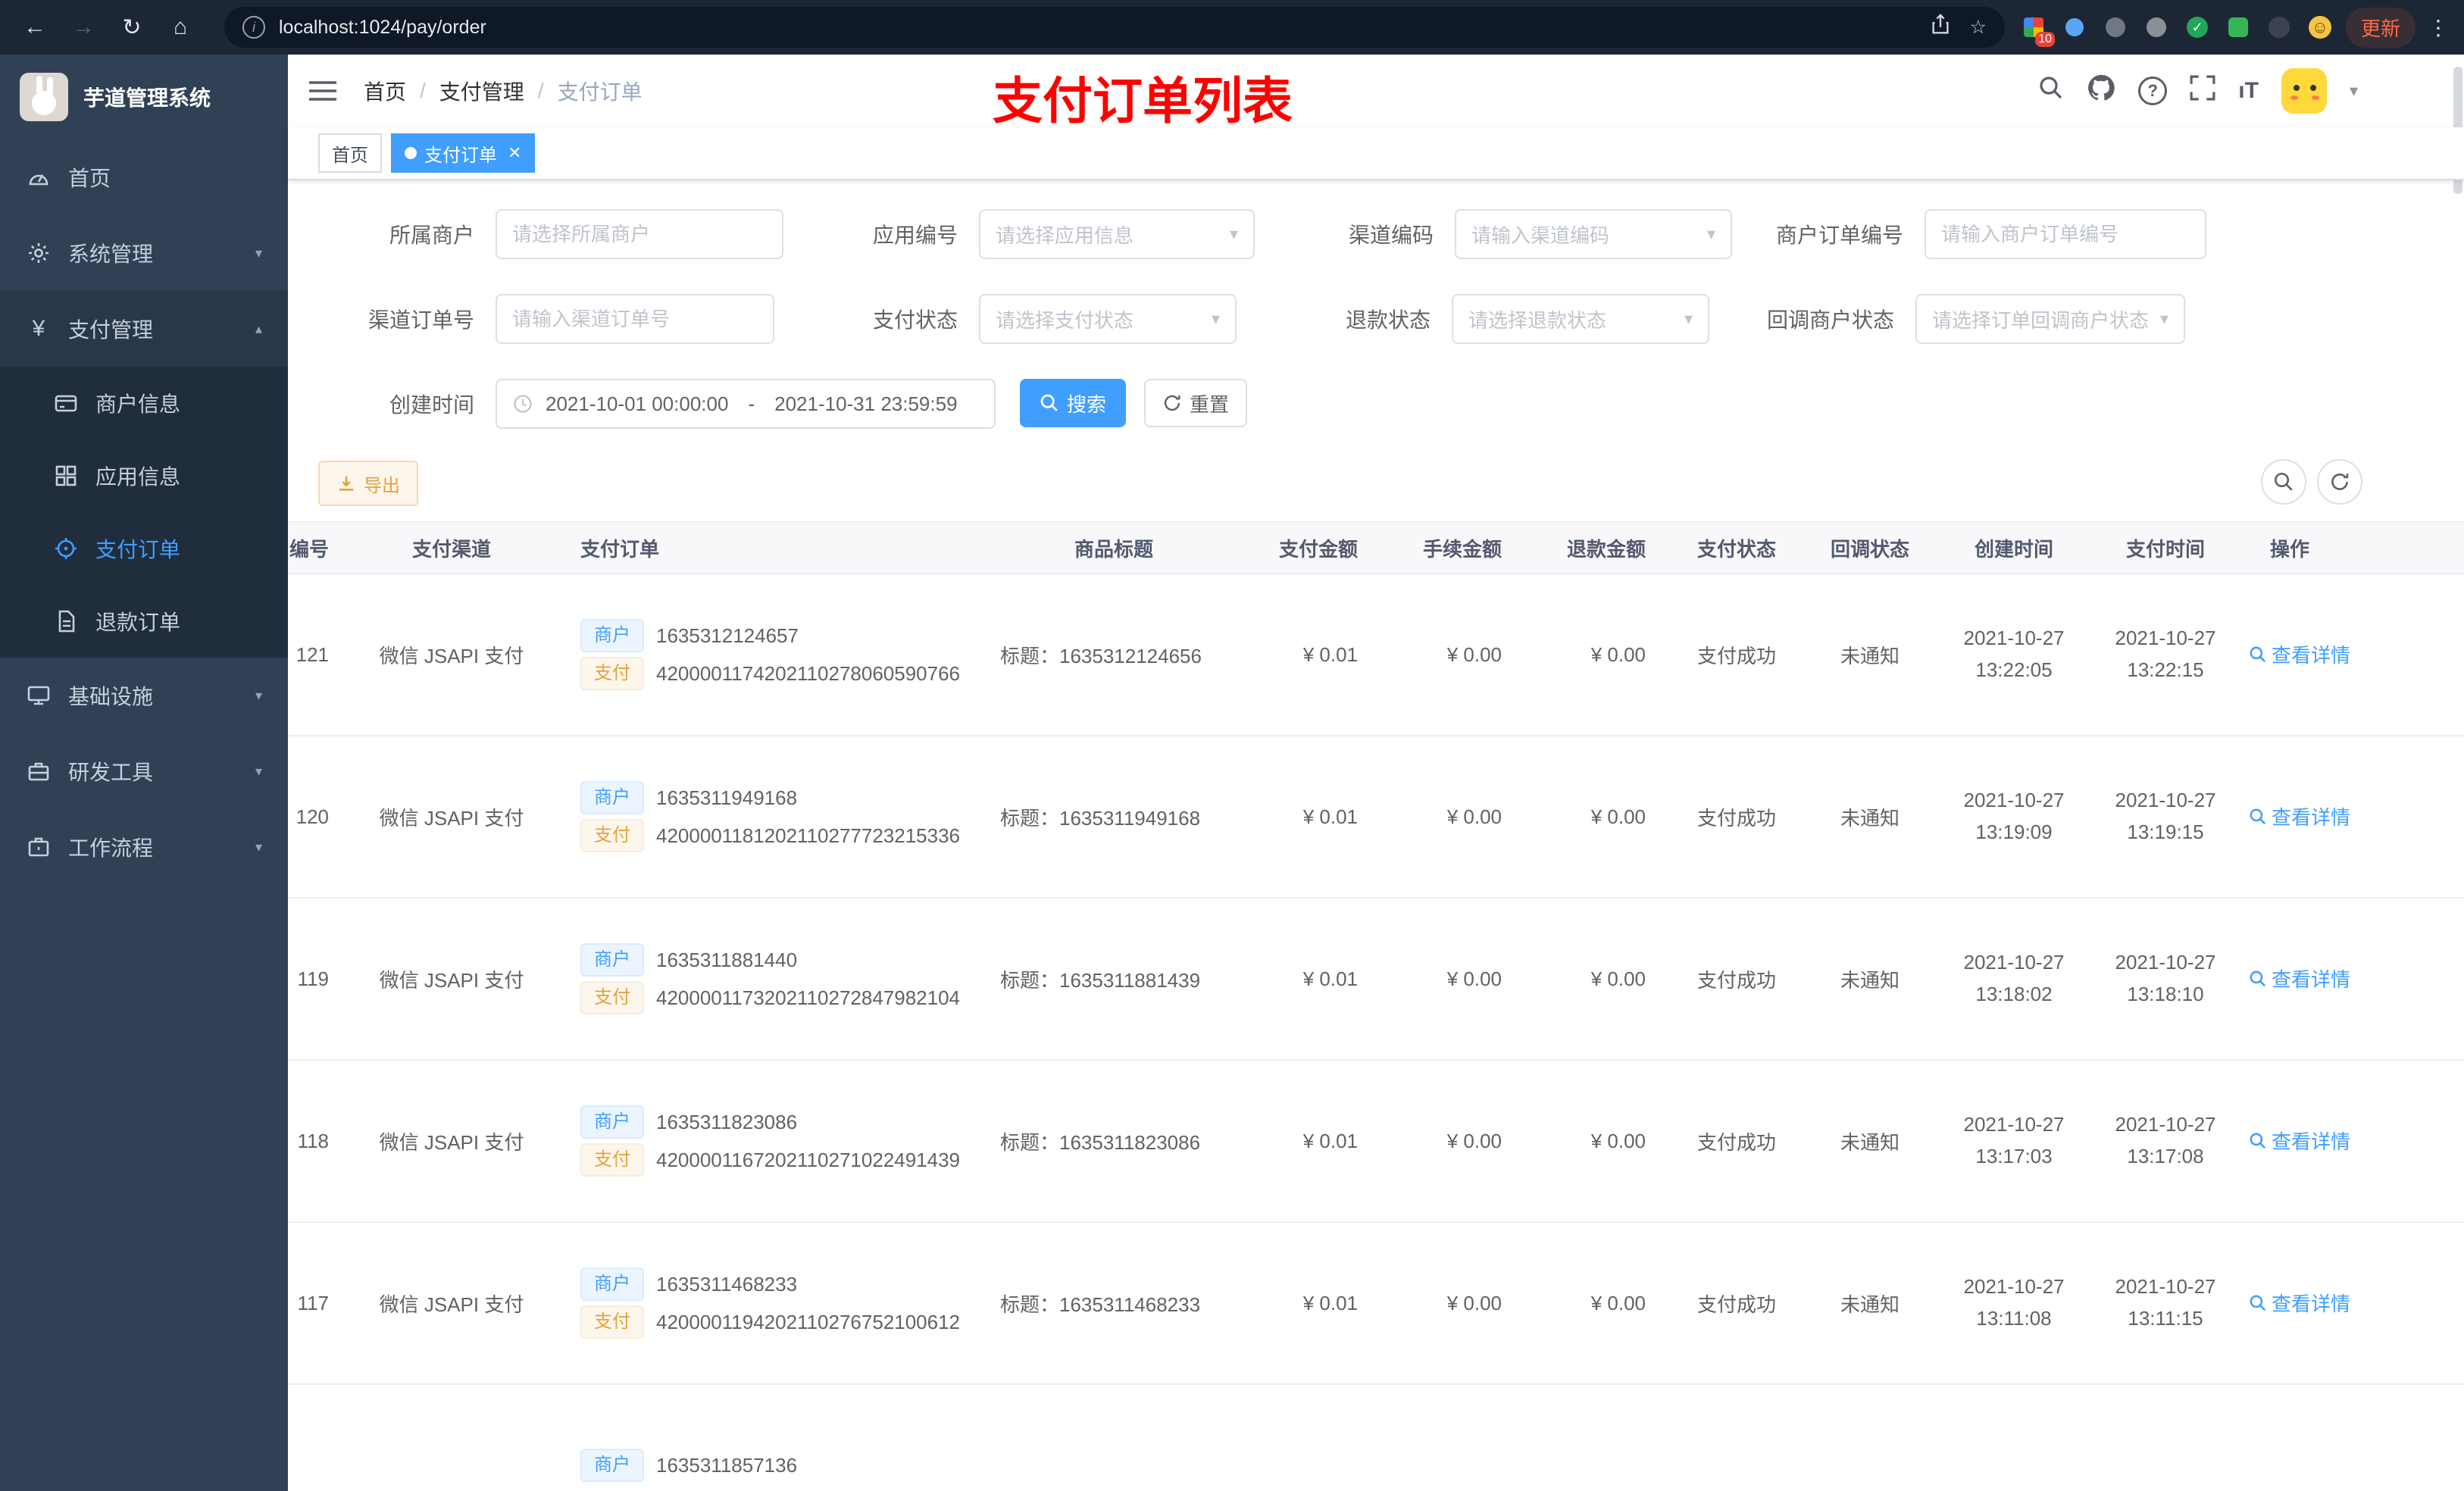 This screenshot has width=2464, height=1491. I want to click on browser-forward-button: →, so click(83, 27).